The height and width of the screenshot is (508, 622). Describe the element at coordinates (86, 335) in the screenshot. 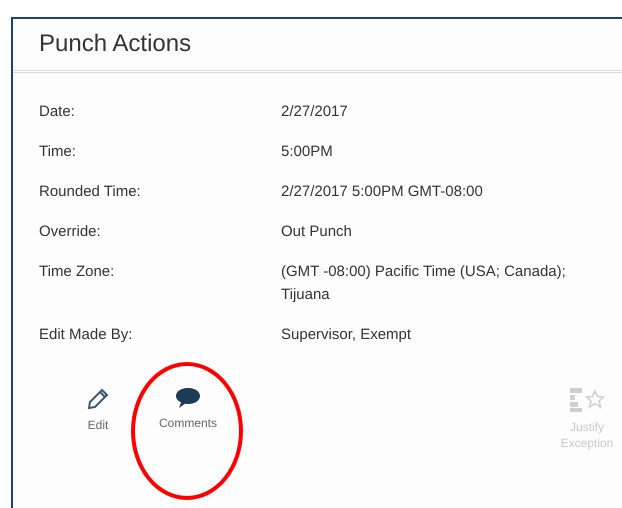

I see `field-label: Edit Made By:` at that location.